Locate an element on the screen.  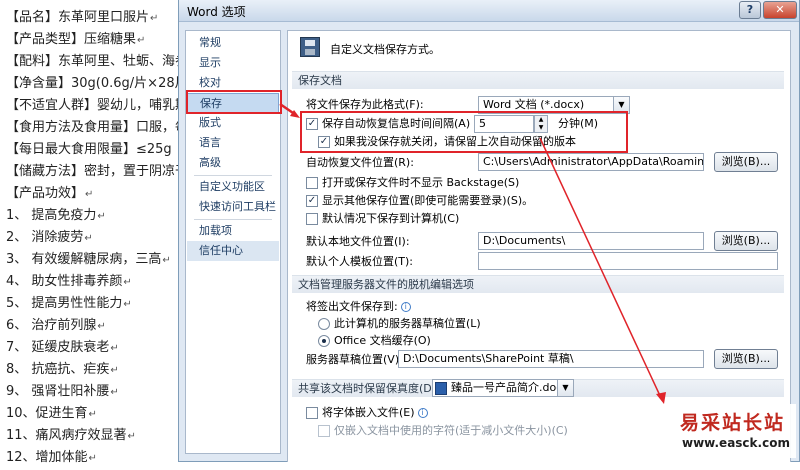
sidebar-item-display: 显示 is located at coordinates (233, 63).